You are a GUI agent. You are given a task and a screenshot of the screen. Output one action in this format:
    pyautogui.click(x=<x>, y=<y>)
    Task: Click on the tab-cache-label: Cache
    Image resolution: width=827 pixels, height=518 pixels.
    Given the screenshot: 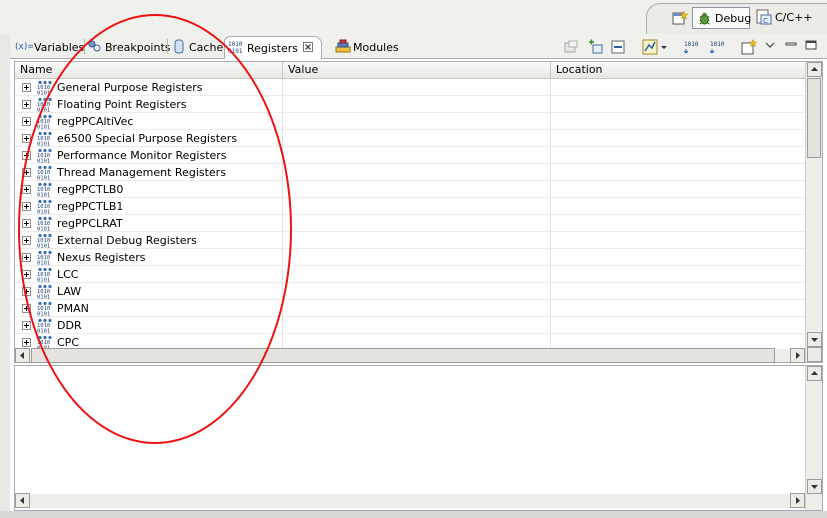 What is the action you would take?
    pyautogui.click(x=206, y=47)
    